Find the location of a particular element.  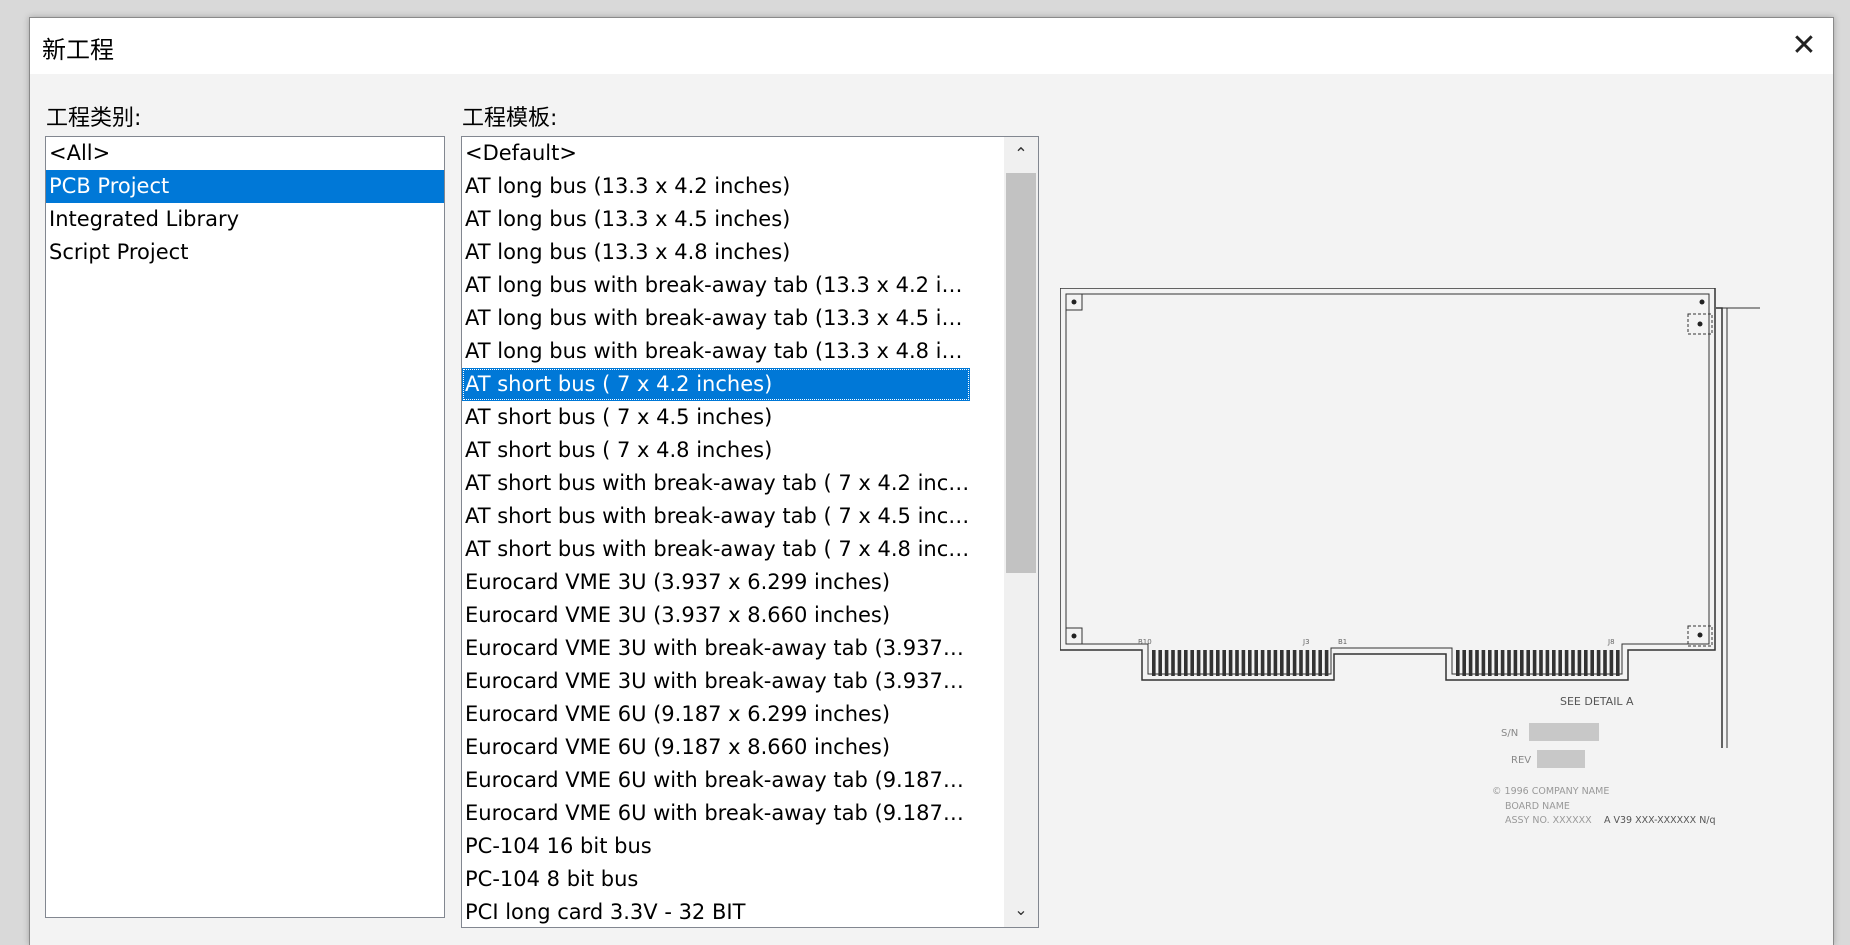

copyright-text: © 1996 COMPANY NAME is located at coordinates (1550, 791).